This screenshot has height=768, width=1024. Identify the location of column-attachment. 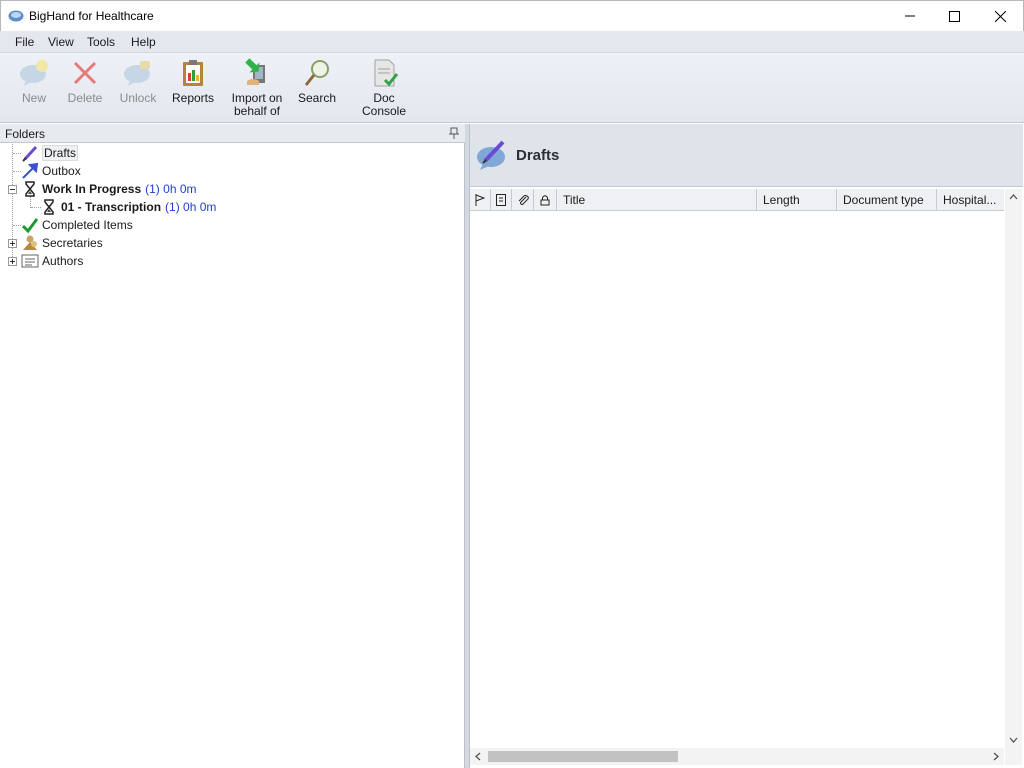
(523, 200).